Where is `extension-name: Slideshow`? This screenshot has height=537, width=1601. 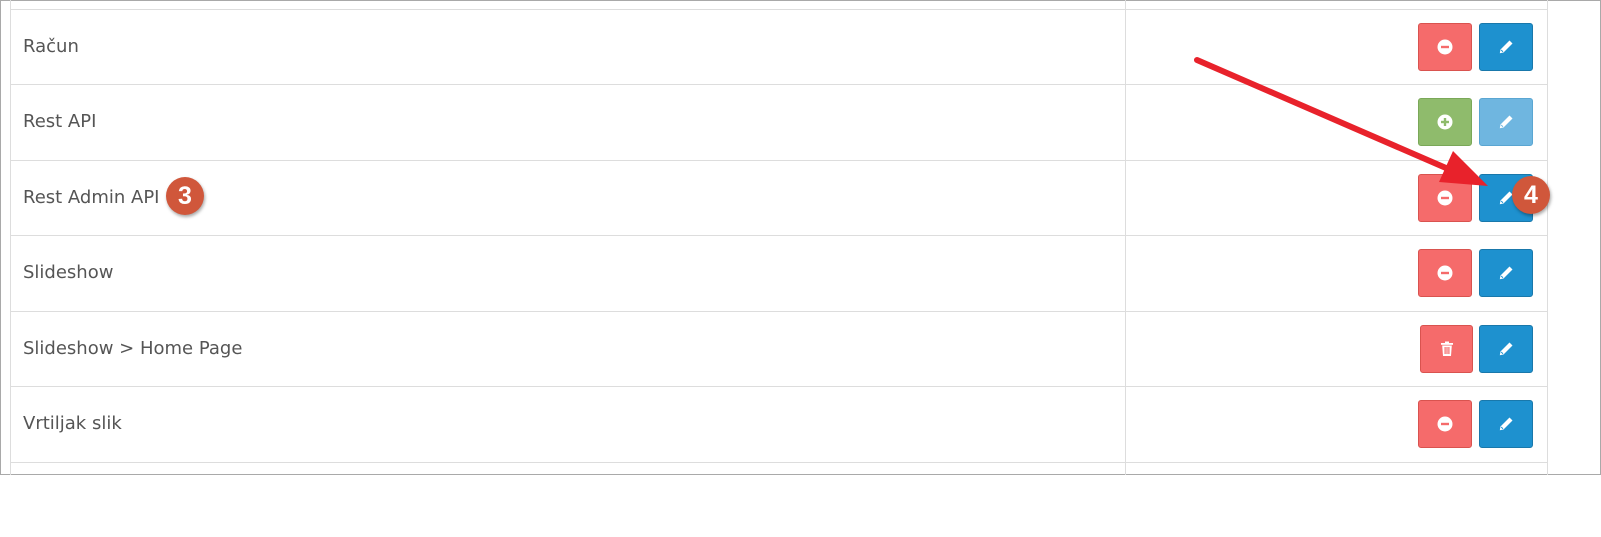 extension-name: Slideshow is located at coordinates (68, 272).